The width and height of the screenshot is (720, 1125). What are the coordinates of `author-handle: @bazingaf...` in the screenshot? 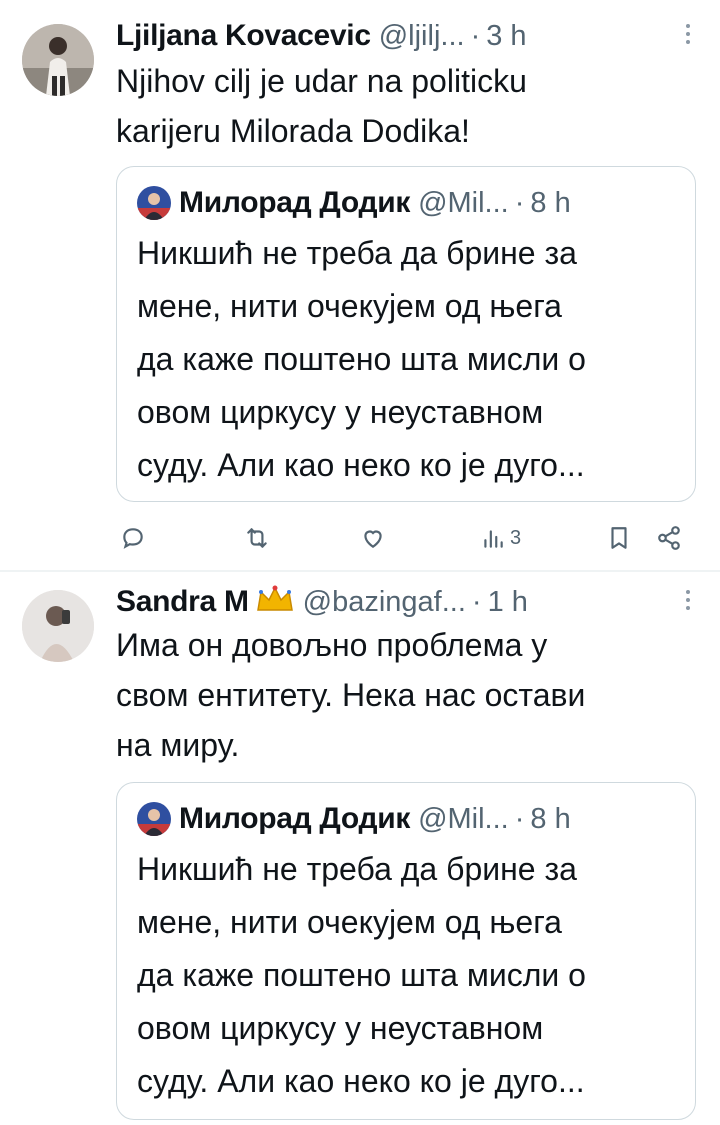 It's located at (384, 602).